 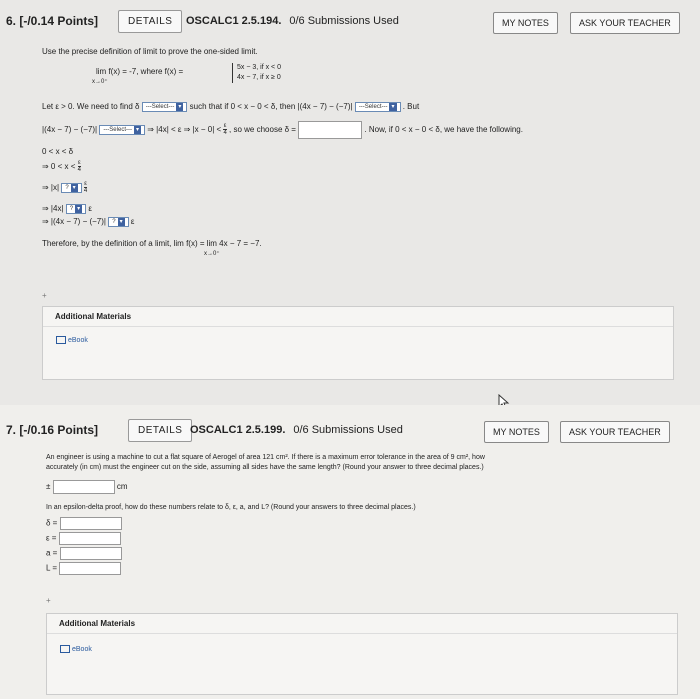 I want to click on tolerance-answer-row: ± cm, so click(x=87, y=487).